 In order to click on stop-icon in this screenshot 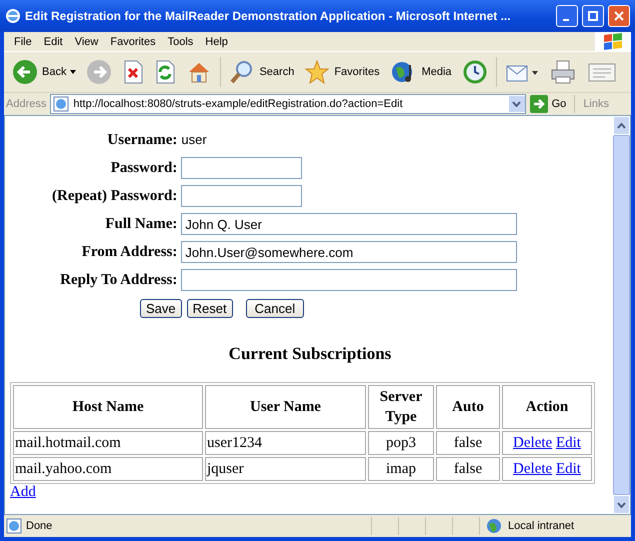, I will do `click(133, 72)`.